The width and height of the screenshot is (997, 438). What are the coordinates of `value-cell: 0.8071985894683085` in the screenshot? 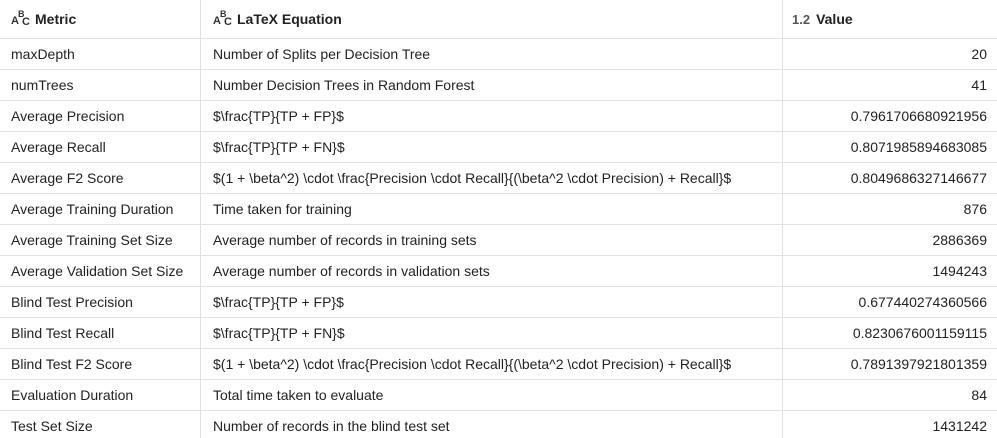 It's located at (890, 147).